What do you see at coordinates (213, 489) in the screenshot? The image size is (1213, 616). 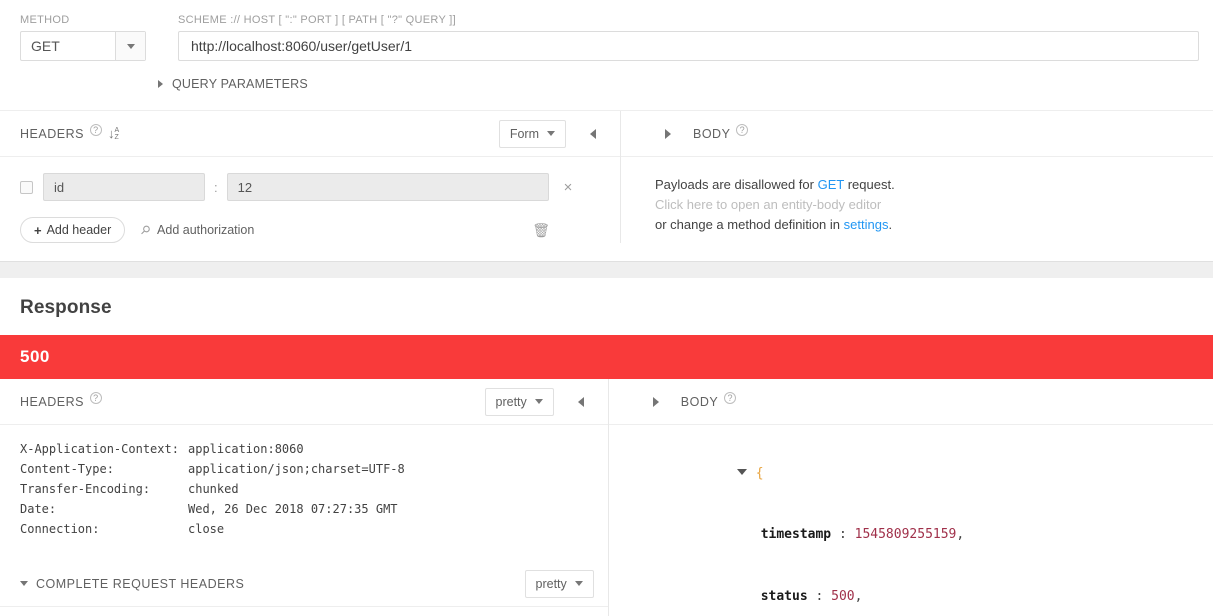 I see `header-value: chunked` at bounding box center [213, 489].